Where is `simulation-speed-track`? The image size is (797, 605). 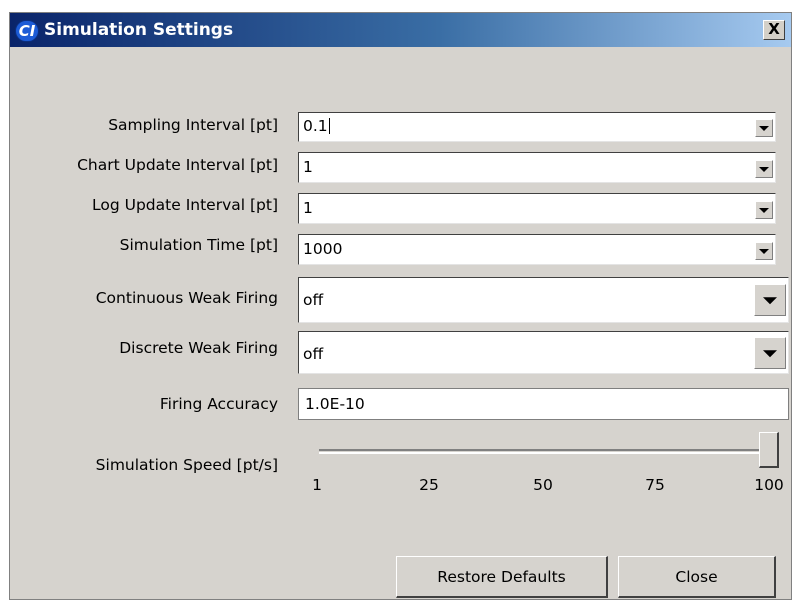
simulation-speed-track is located at coordinates (545, 451).